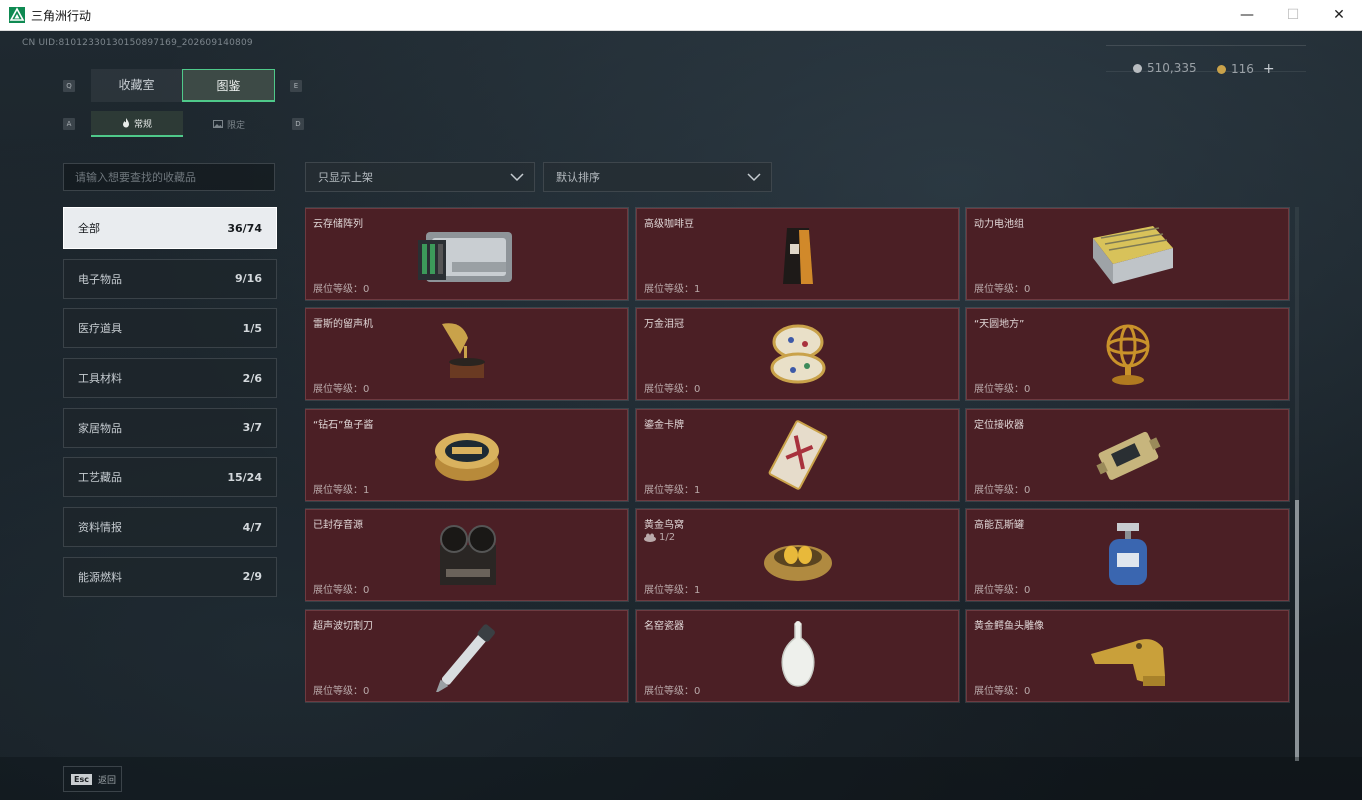 This screenshot has width=1362, height=800. I want to click on tab-codex: 图鉴, so click(228, 85).